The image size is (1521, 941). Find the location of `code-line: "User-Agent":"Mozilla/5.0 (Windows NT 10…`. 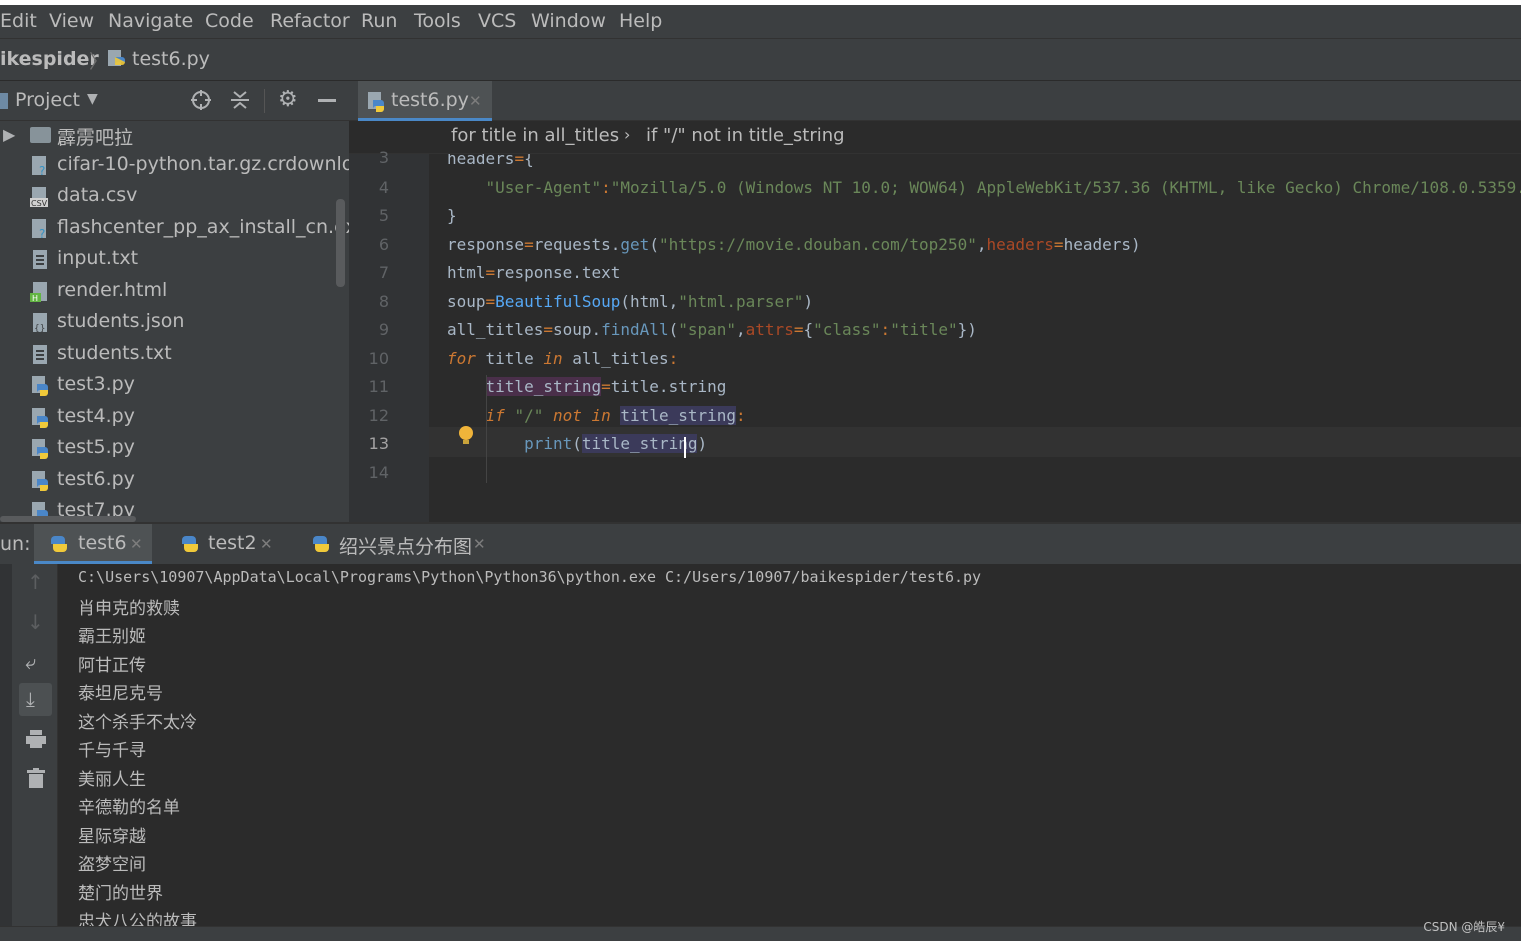

code-line: "User-Agent":"Mozilla/5.0 (Windows NT 10… is located at coordinates (1003, 187).